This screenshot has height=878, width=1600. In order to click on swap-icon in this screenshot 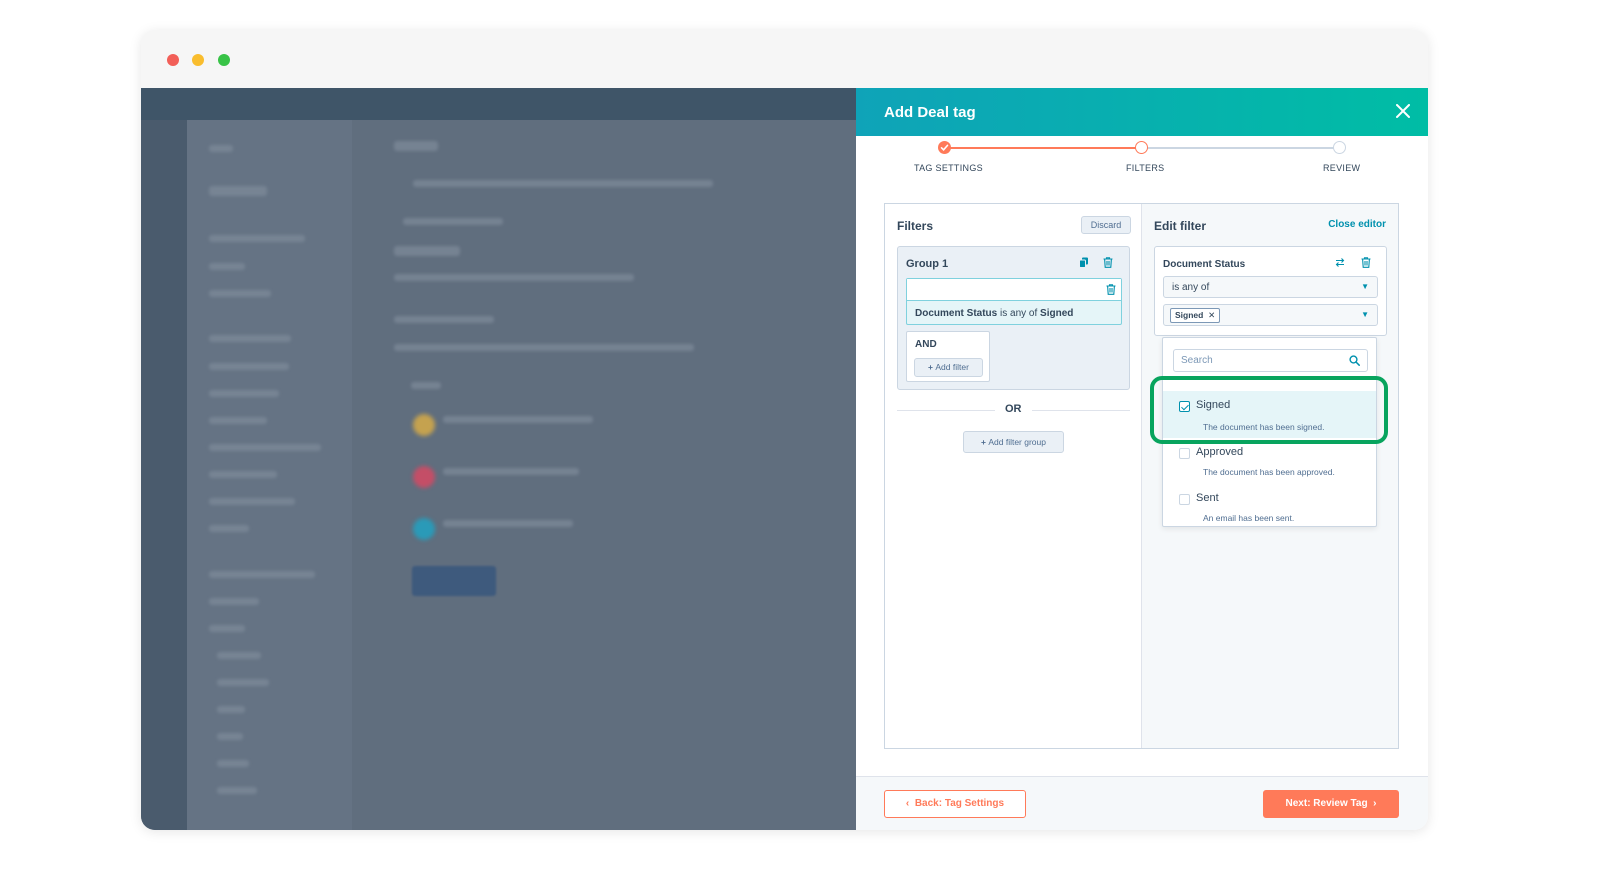, I will do `click(1340, 262)`.